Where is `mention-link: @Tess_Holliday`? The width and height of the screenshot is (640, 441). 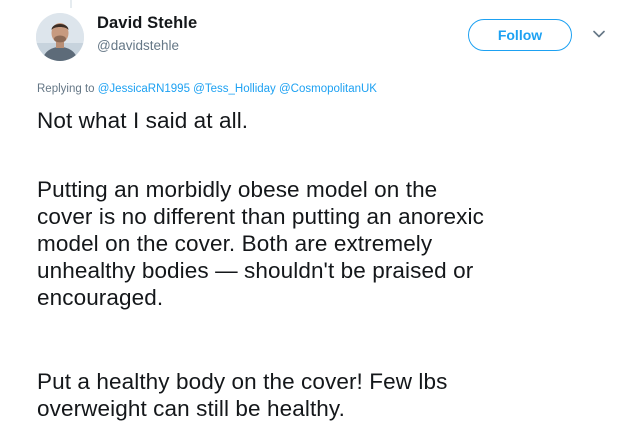 mention-link: @Tess_Holliday is located at coordinates (234, 89).